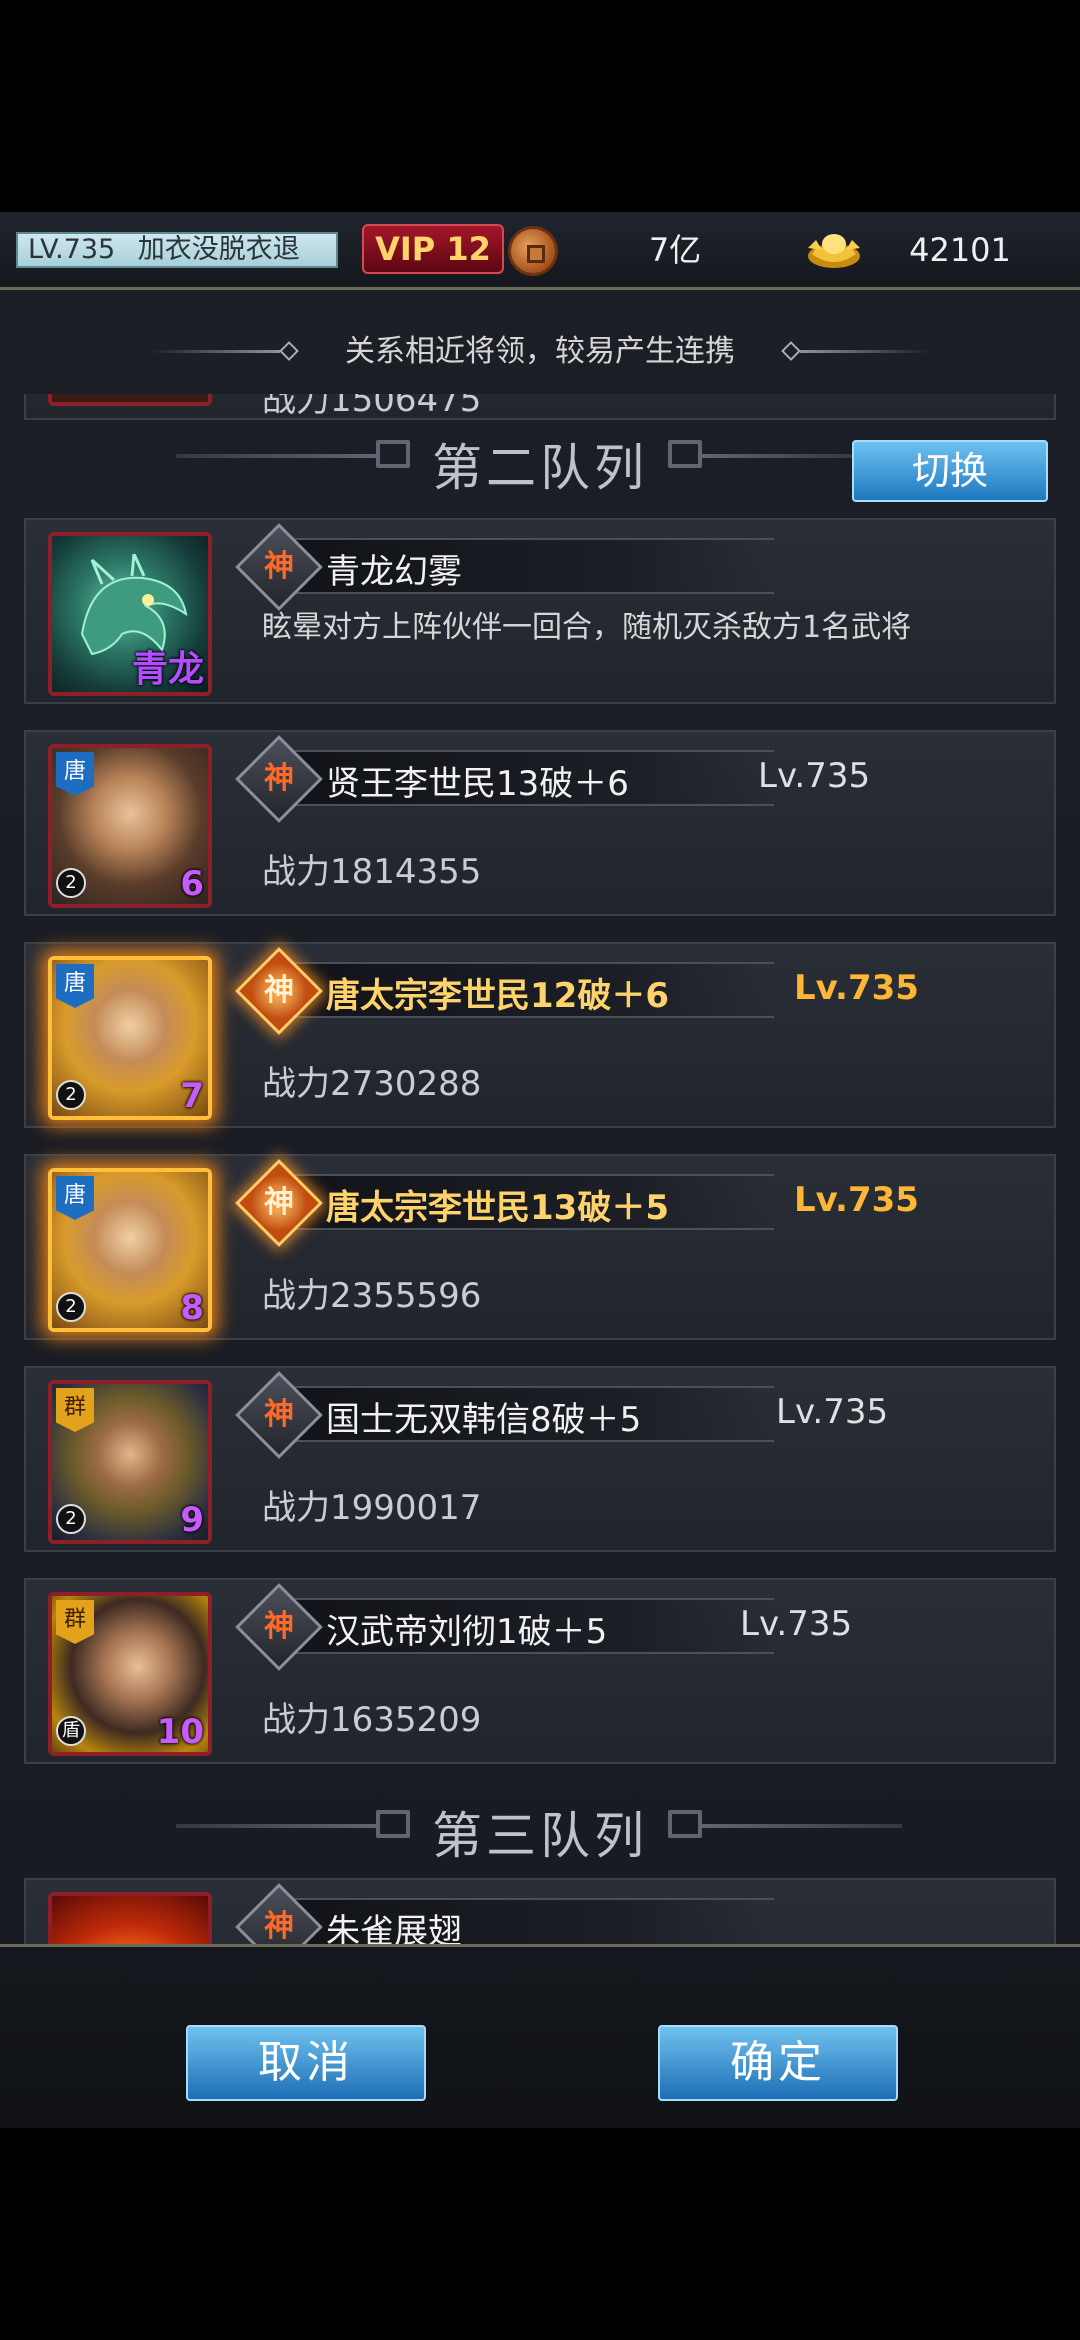 The height and width of the screenshot is (2340, 1080). Describe the element at coordinates (675, 250) in the screenshot. I see `coin-amount: 7亿` at that location.